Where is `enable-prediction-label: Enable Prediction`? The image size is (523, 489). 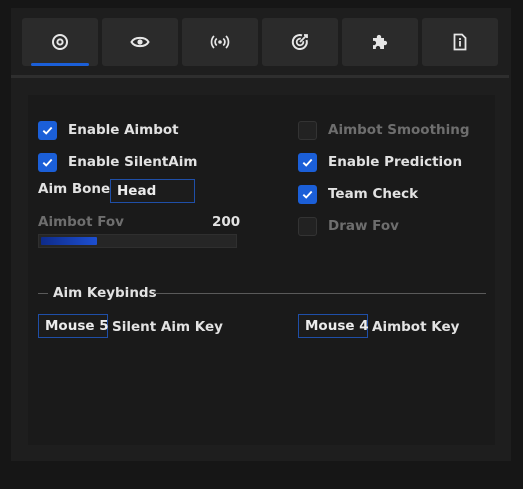
enable-prediction-label: Enable Prediction is located at coordinates (395, 162).